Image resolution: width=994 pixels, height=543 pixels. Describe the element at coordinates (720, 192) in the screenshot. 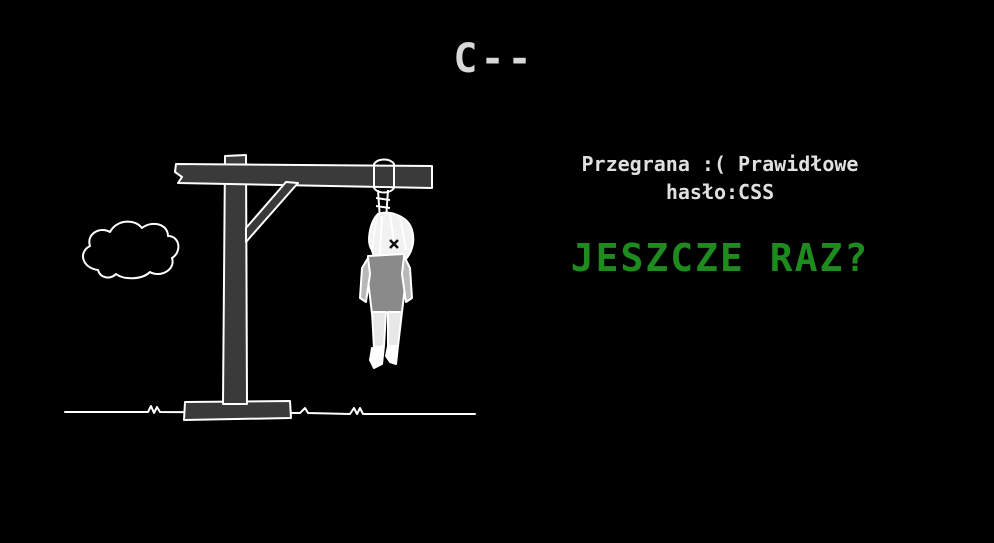

I see `result-message-line-2: hasło:CSS` at that location.